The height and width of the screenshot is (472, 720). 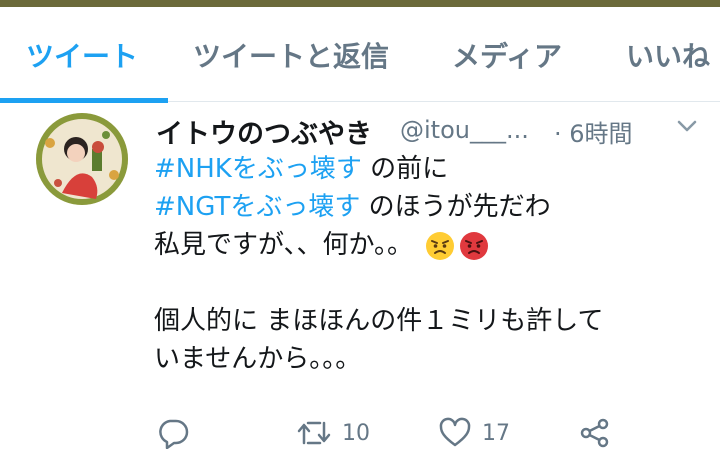 I want to click on tweet-line: 個人的に まほほんの件１ミリも許して, so click(x=424, y=321).